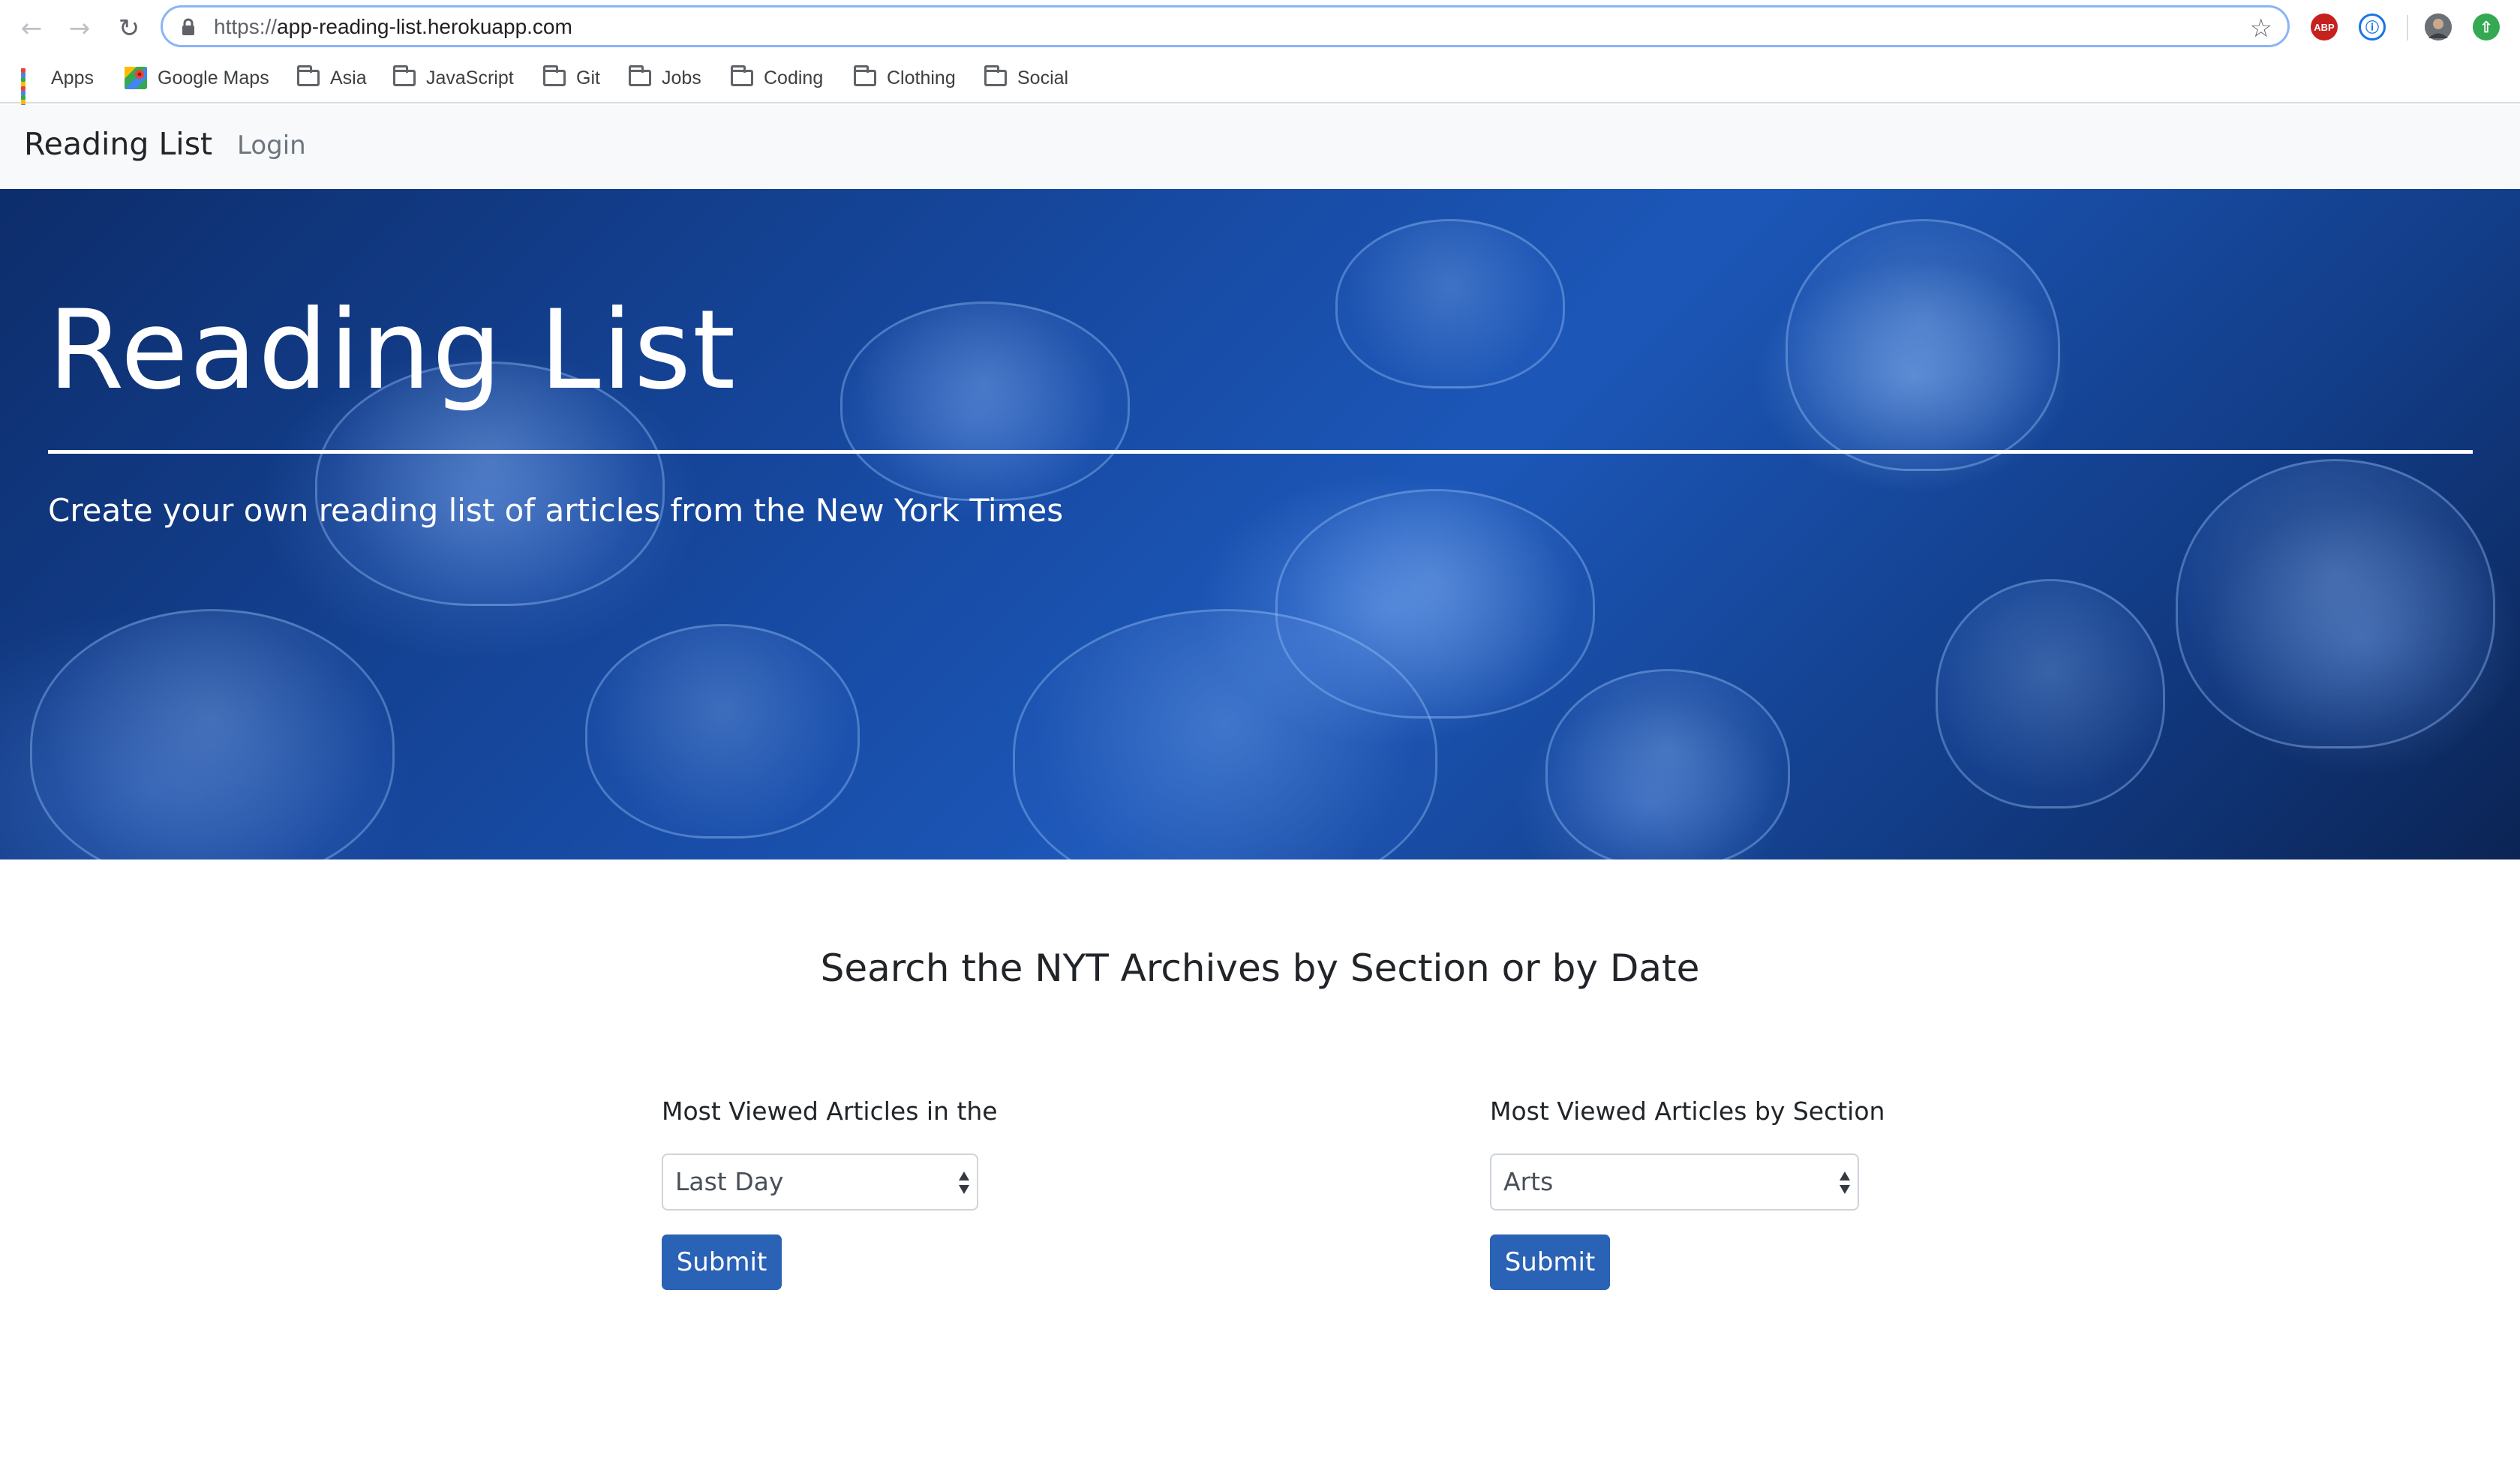 This screenshot has width=2520, height=1479. Describe the element at coordinates (729, 1181) in the screenshot. I see `period-select-value: Last Day` at that location.